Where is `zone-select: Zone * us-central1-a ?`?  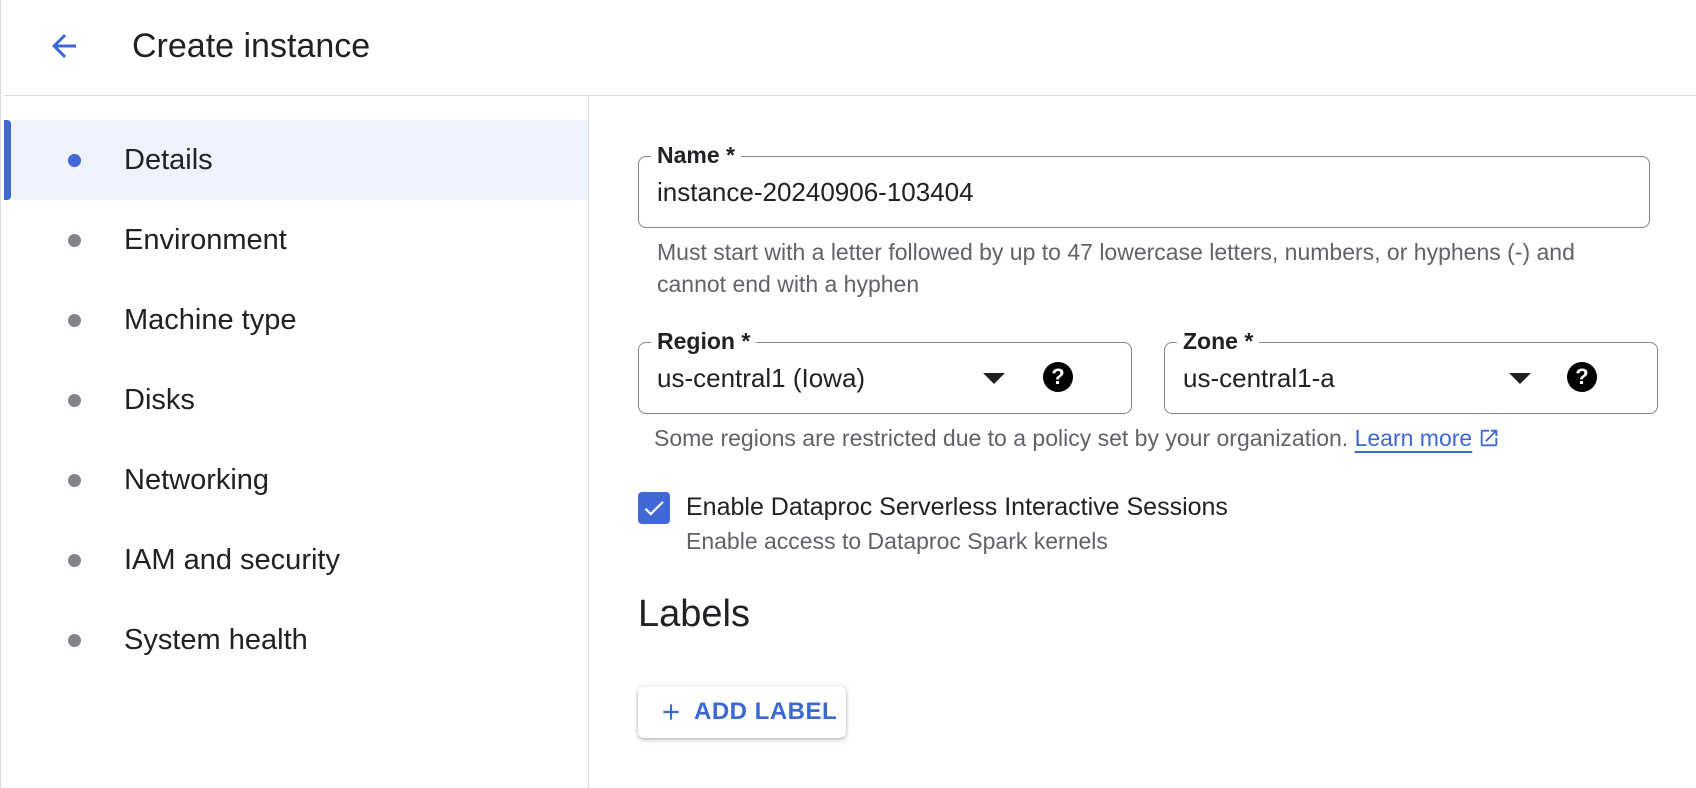 zone-select: Zone * us-central1-a ? is located at coordinates (1411, 370).